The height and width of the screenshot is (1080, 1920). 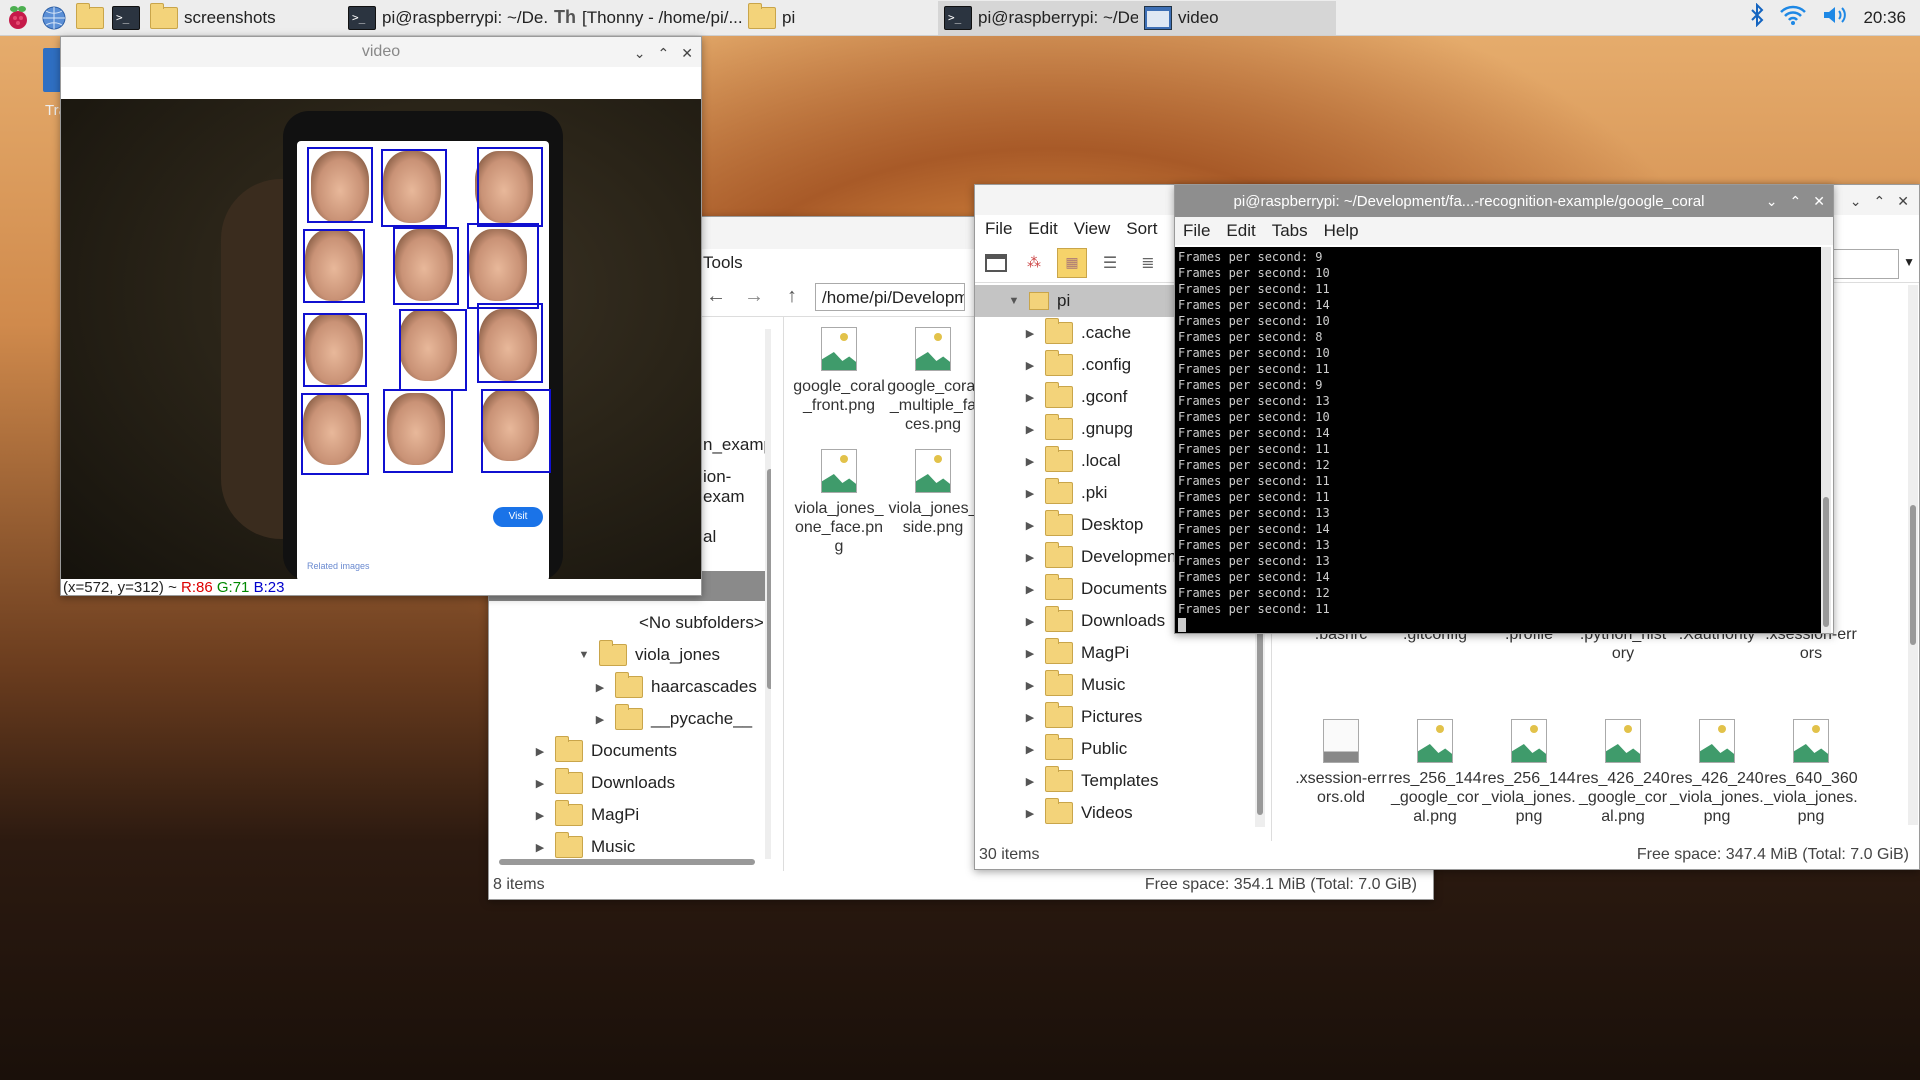 I want to click on tree-item-haarcascades: ▶ haarcascades, so click(x=630, y=687).